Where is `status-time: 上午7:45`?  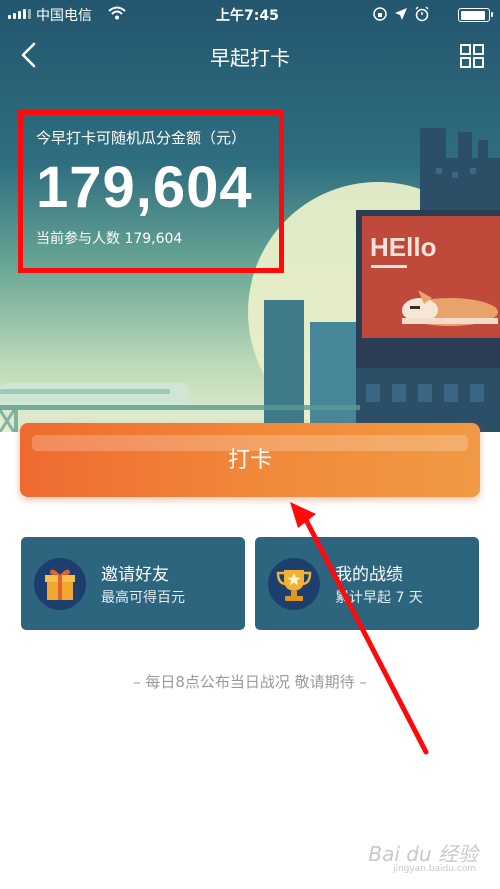 status-time: 上午7:45 is located at coordinates (247, 16).